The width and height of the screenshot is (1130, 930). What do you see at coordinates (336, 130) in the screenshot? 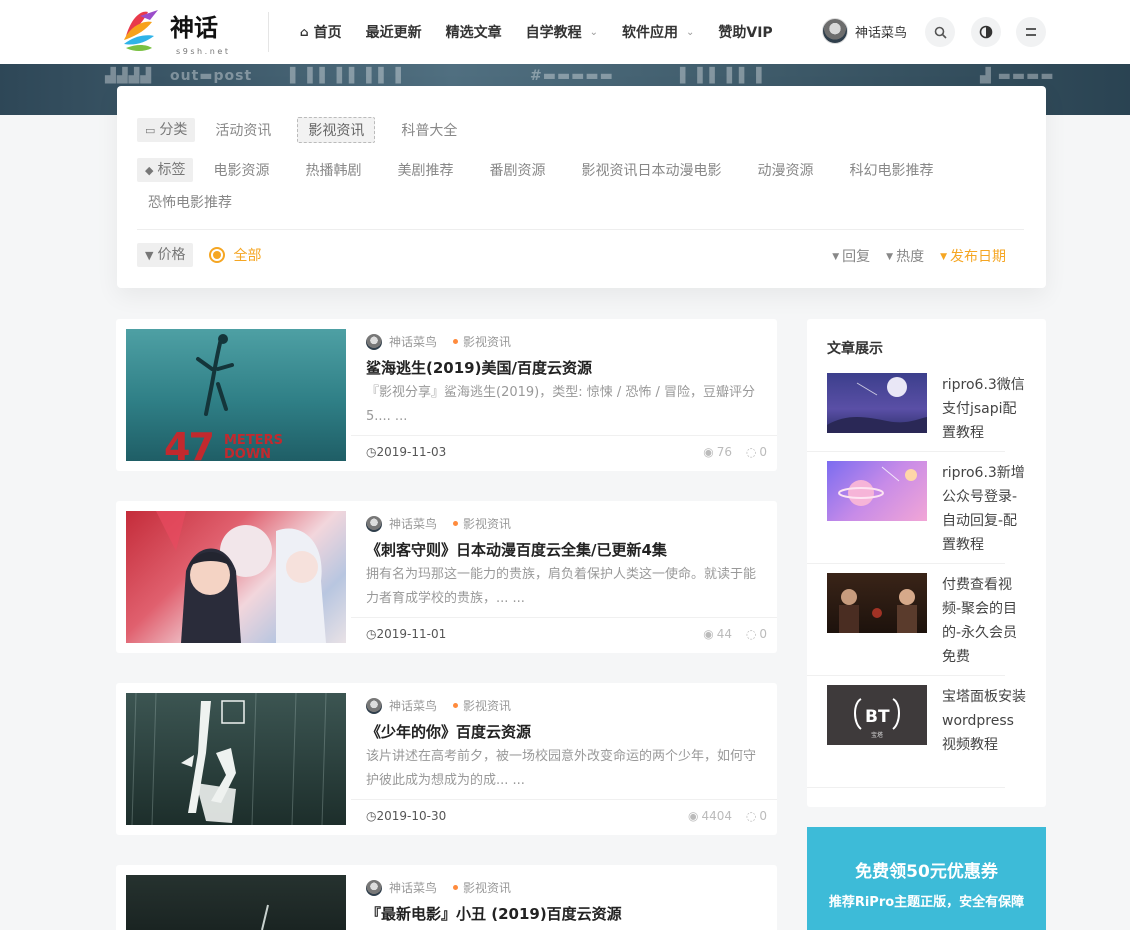
I see `filter-category-item-active: 影视资讯` at bounding box center [336, 130].